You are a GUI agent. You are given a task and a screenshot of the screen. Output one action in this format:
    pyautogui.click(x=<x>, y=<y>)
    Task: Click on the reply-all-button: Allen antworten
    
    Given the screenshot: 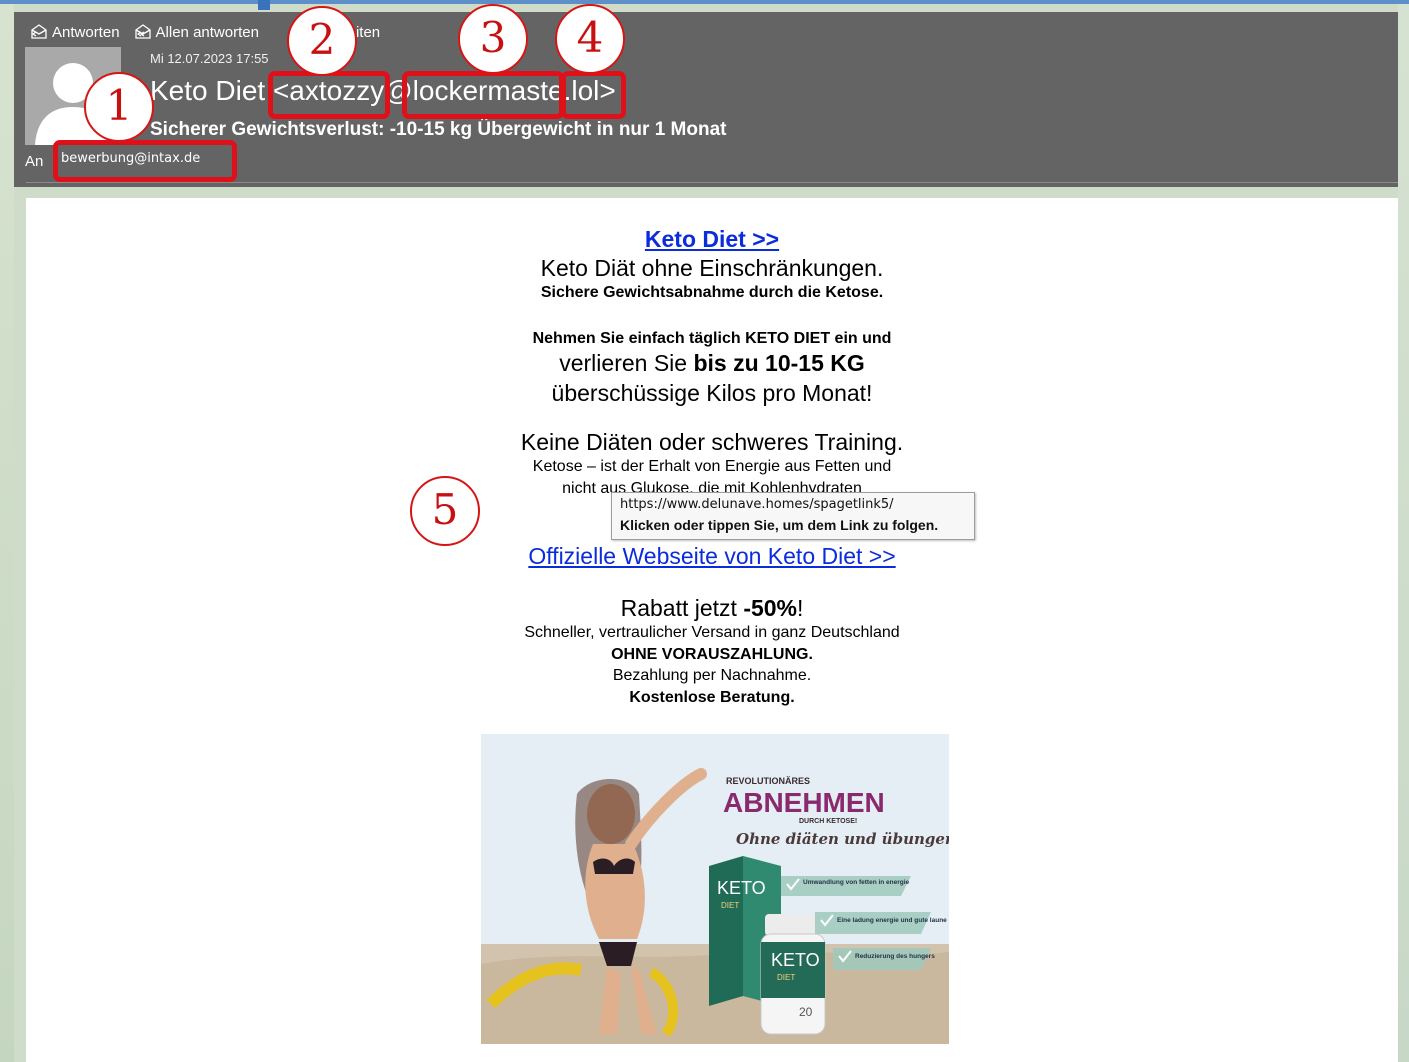 What is the action you would take?
    pyautogui.click(x=196, y=32)
    